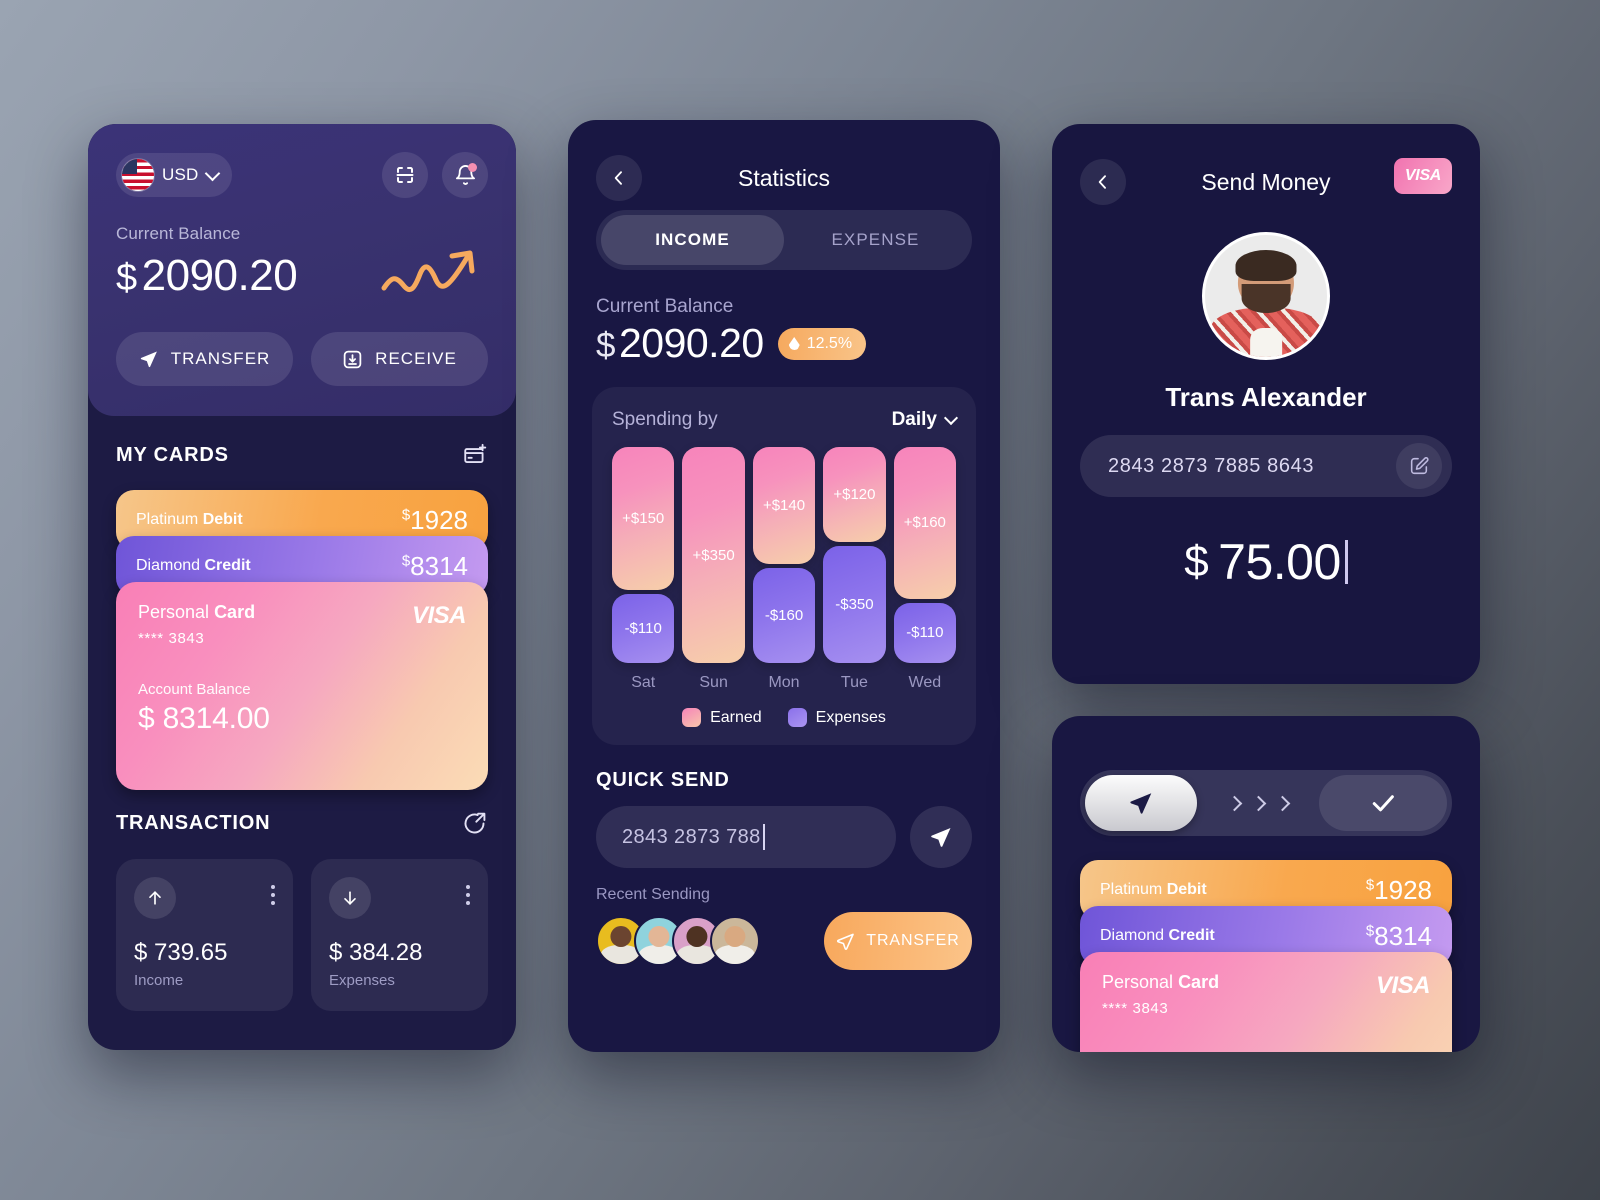 This screenshot has width=1600, height=1200. What do you see at coordinates (746, 837) in the screenshot?
I see `quick-send-input: 2843 2873 788` at bounding box center [746, 837].